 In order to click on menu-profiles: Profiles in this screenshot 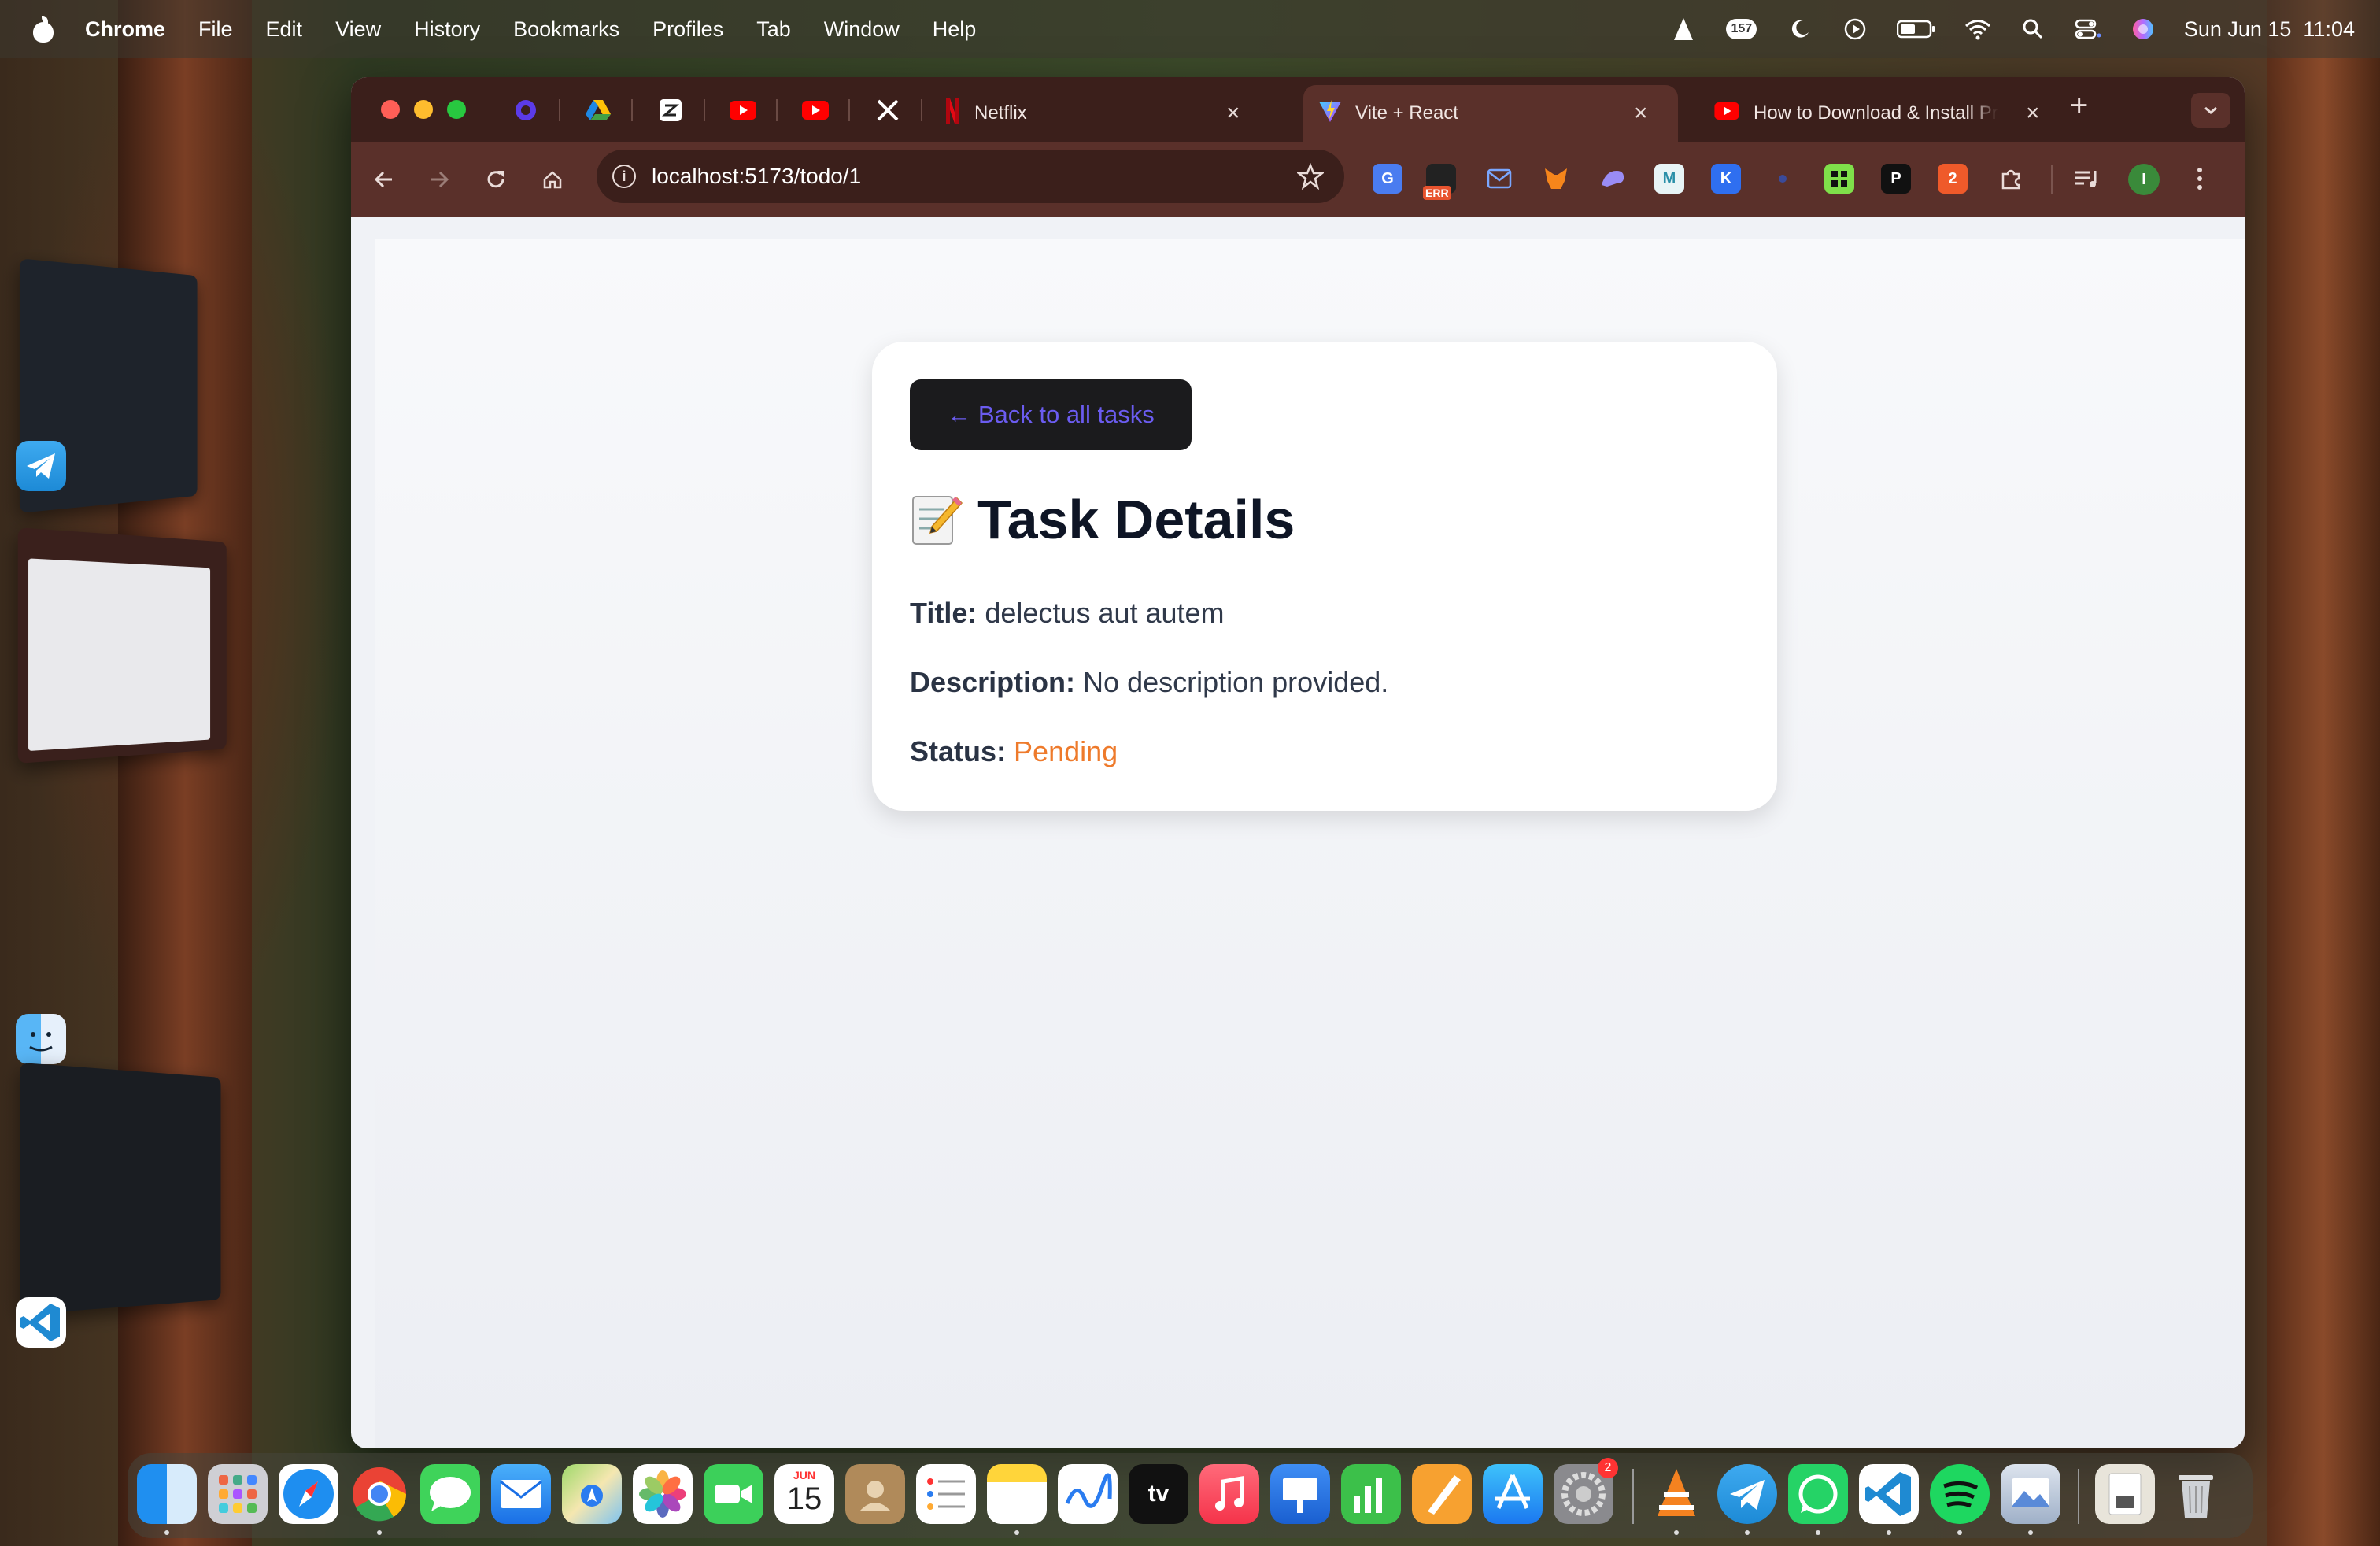, I will do `click(687, 29)`.